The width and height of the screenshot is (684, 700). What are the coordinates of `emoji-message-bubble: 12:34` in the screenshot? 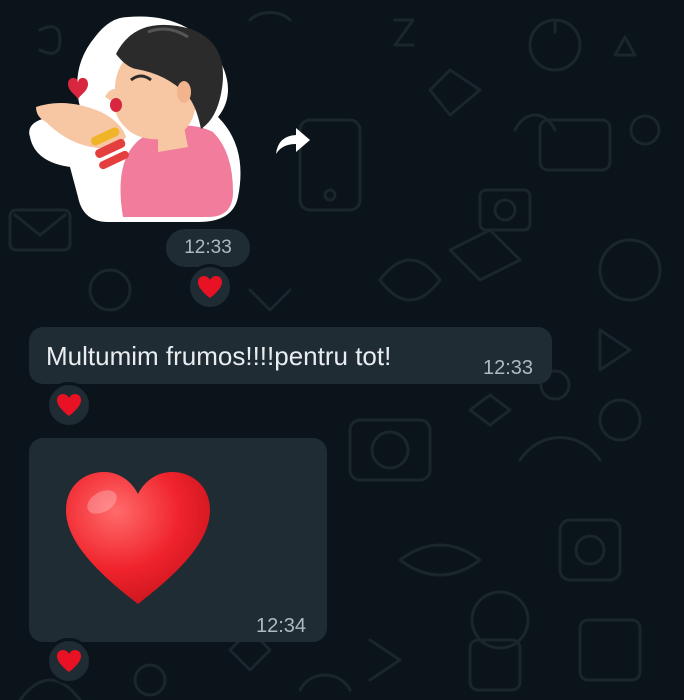 It's located at (178, 540).